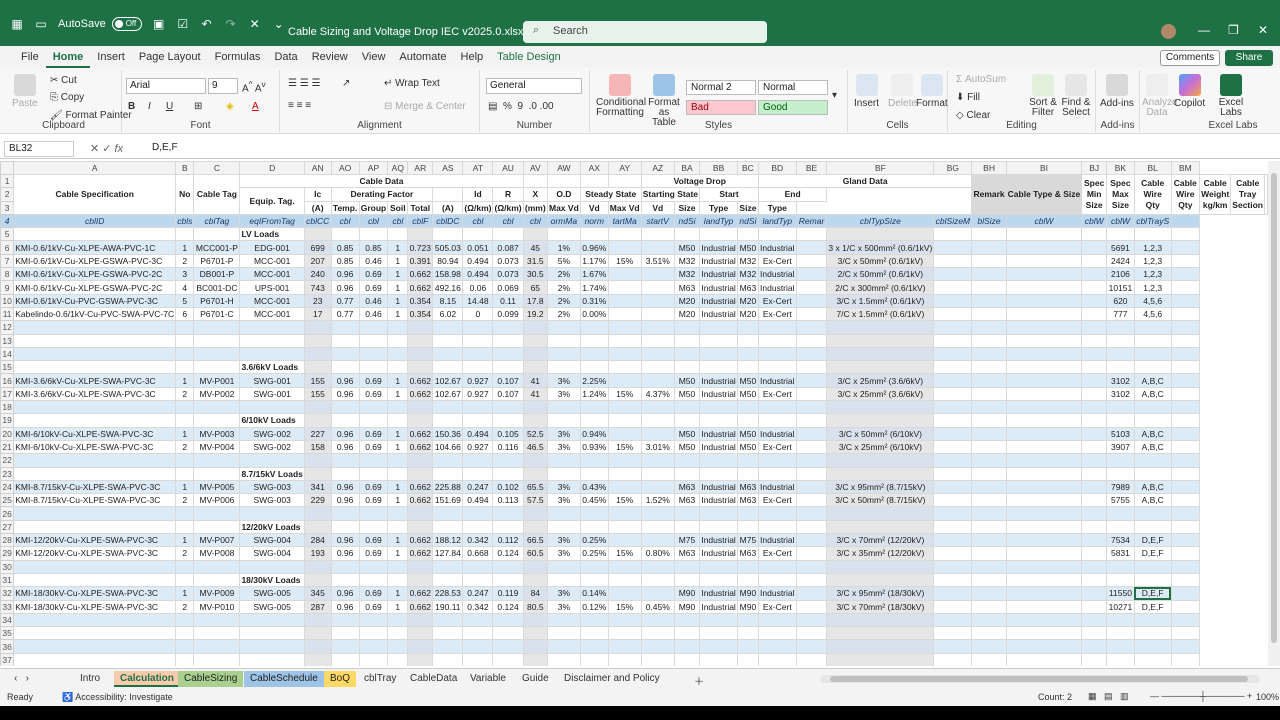 This screenshot has height=720, width=1280. I want to click on column-header-AT: AT, so click(478, 168).